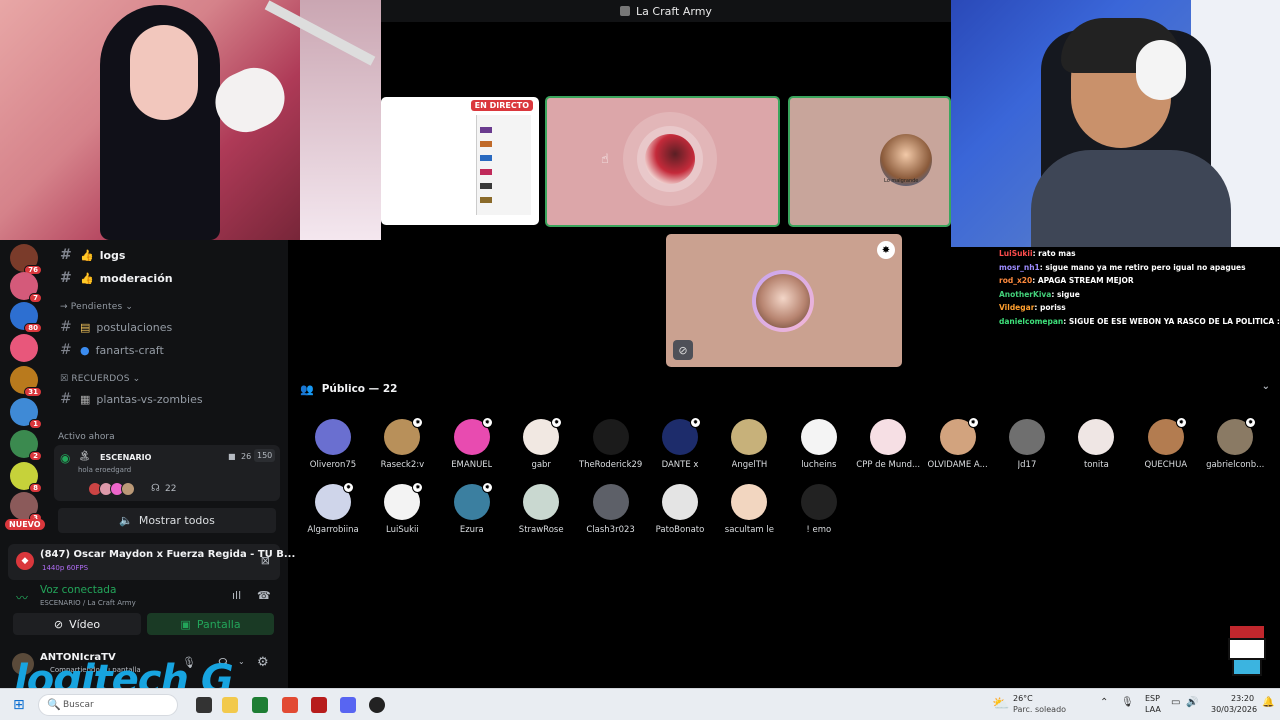 This screenshot has height=720, width=1280. I want to click on audience-member: ✸ gabr, so click(541, 443).